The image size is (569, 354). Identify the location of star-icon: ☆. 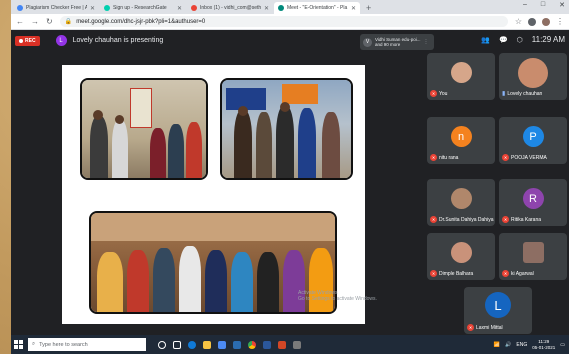
(518, 21).